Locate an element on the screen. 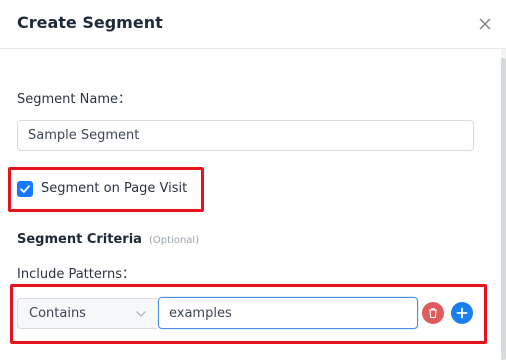 This screenshot has height=360, width=506. dialog-title: Create Segment is located at coordinates (90, 22).